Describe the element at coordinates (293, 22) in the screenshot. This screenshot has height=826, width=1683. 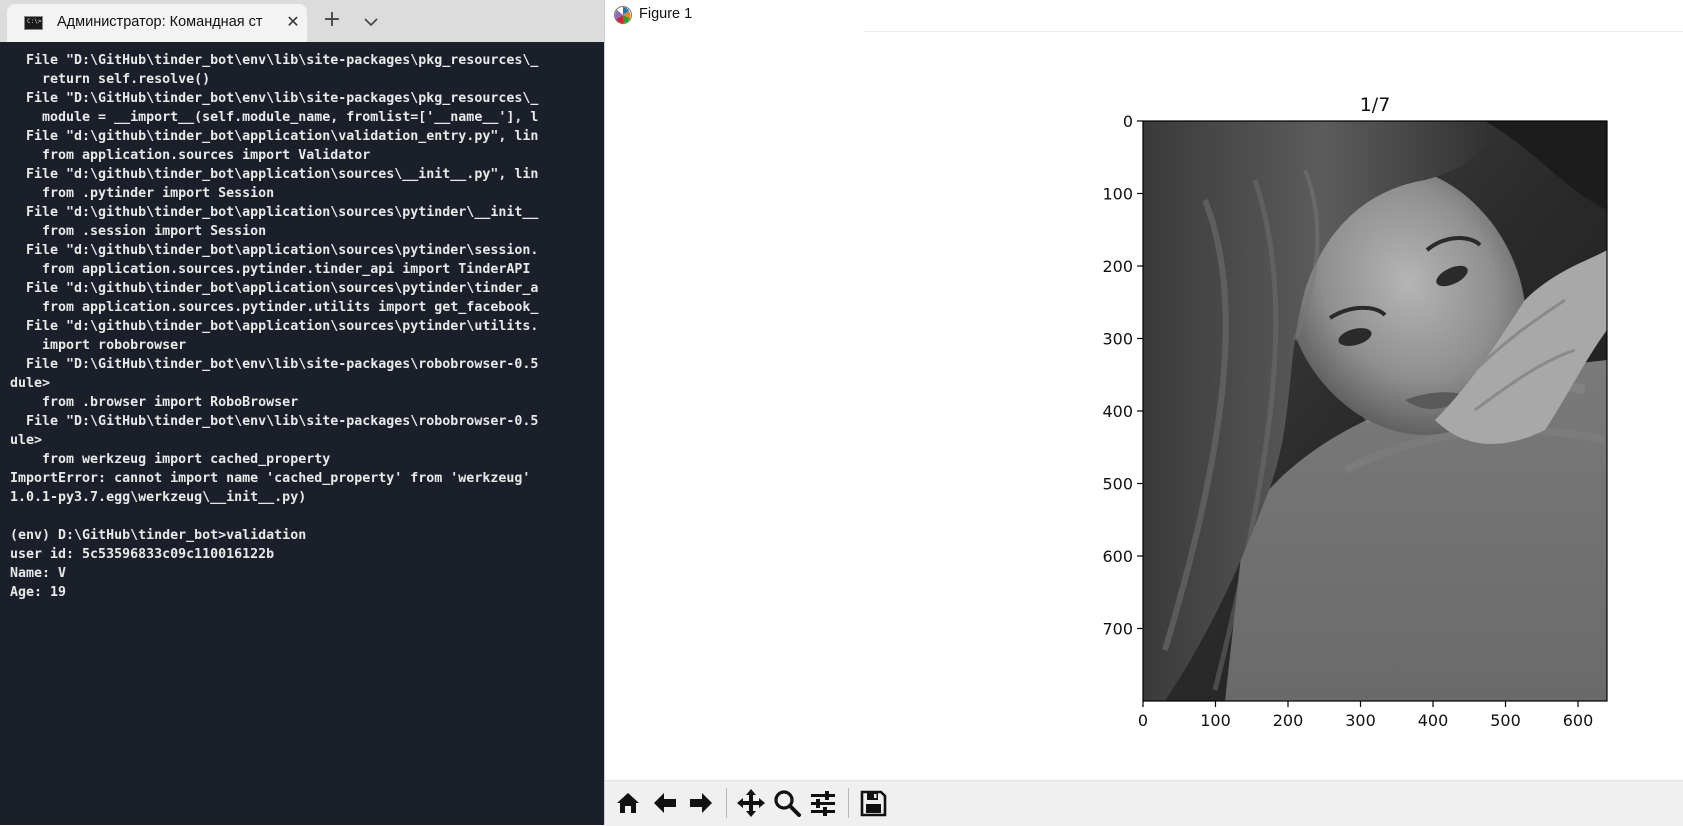
I see `close-tab-icon: ✕` at that location.